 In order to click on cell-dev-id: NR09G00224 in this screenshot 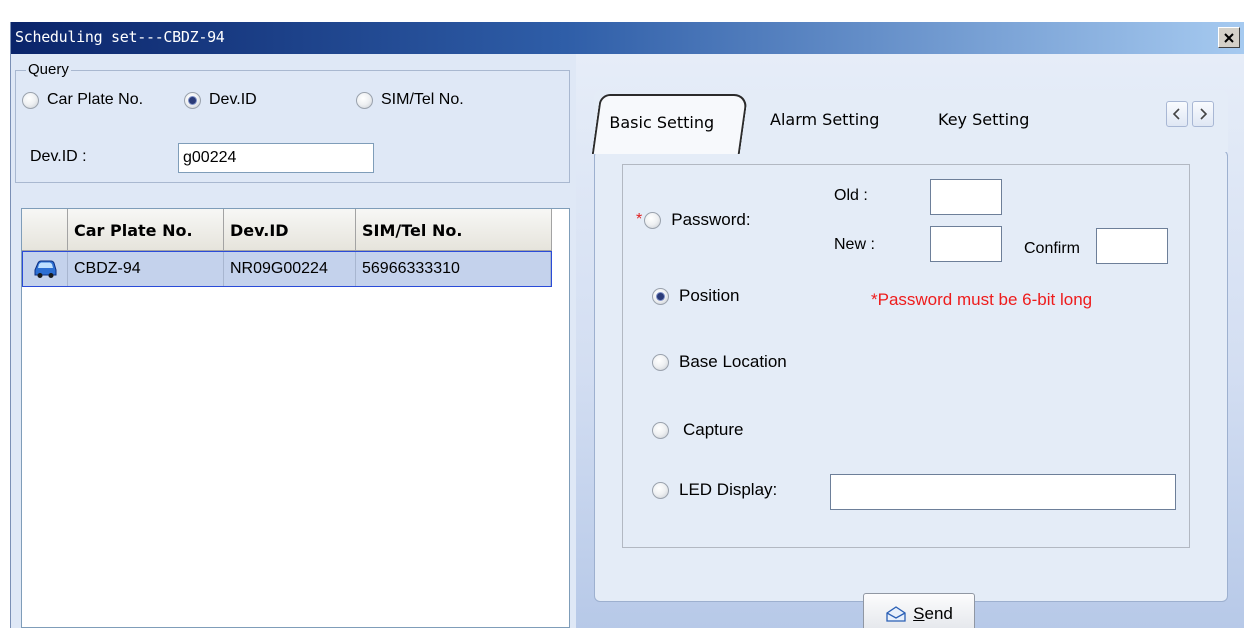, I will do `click(290, 269)`.